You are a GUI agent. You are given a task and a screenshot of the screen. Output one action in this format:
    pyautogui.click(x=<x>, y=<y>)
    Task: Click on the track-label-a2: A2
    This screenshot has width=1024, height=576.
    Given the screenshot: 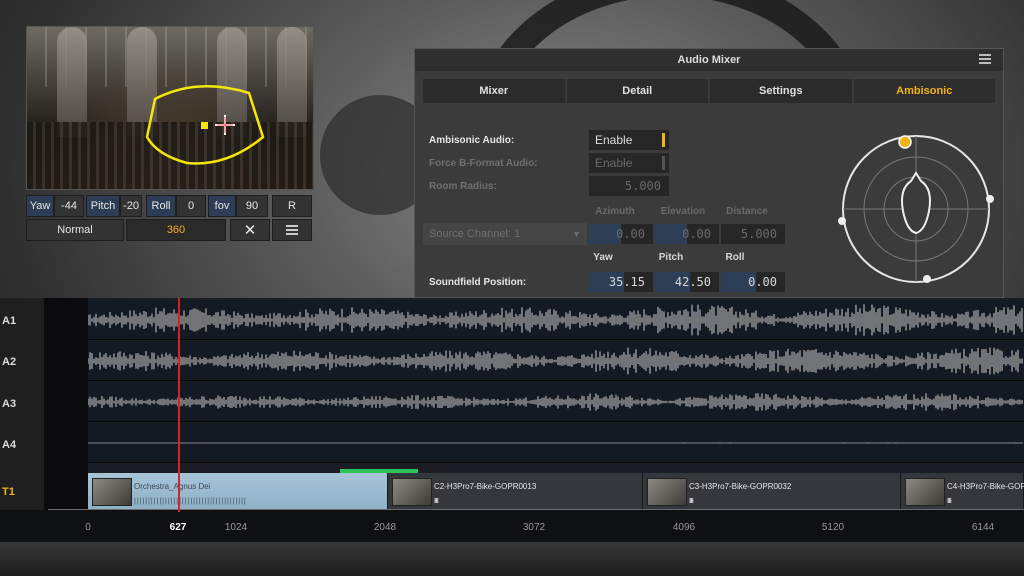 What is the action you would take?
    pyautogui.click(x=22, y=362)
    